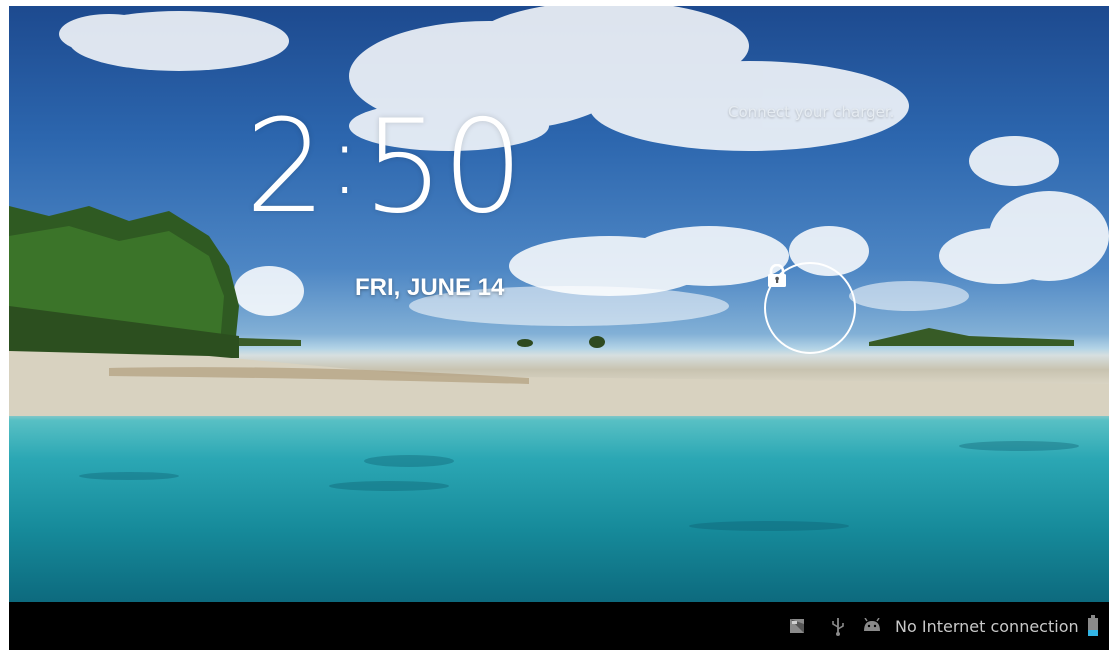 The image size is (1110, 650). Describe the element at coordinates (285, 167) in the screenshot. I see `clock-hour: 2` at that location.